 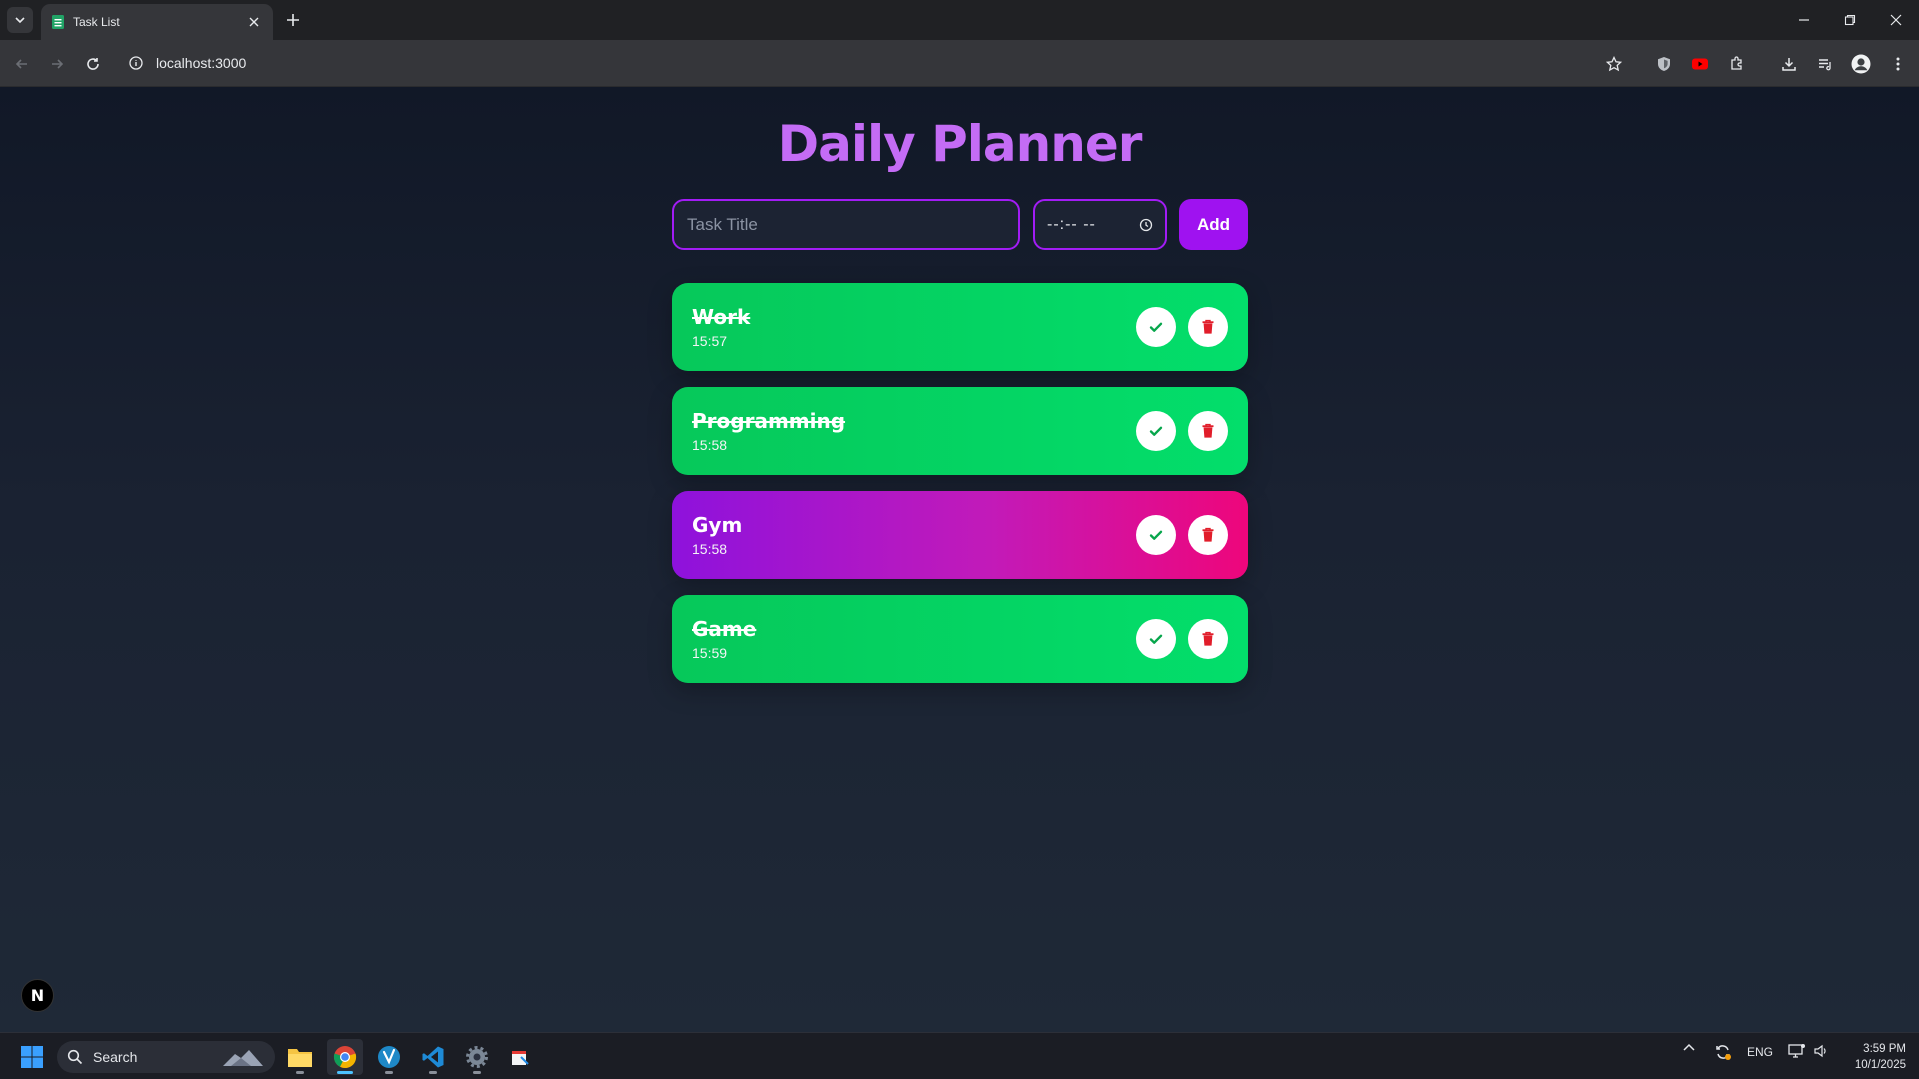 I want to click on minimize-button, so click(x=1804, y=20).